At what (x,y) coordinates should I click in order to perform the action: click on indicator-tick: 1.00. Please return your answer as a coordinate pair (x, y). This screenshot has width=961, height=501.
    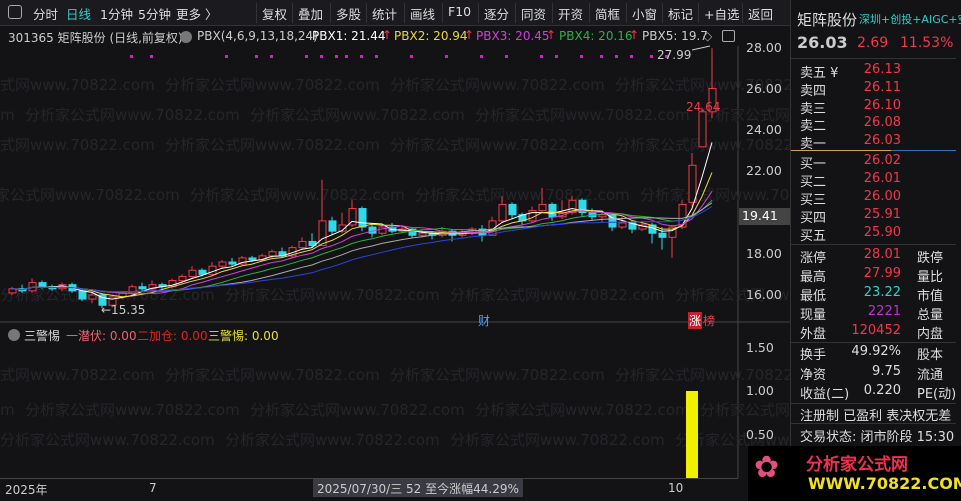
    Looking at the image, I should click on (760, 390).